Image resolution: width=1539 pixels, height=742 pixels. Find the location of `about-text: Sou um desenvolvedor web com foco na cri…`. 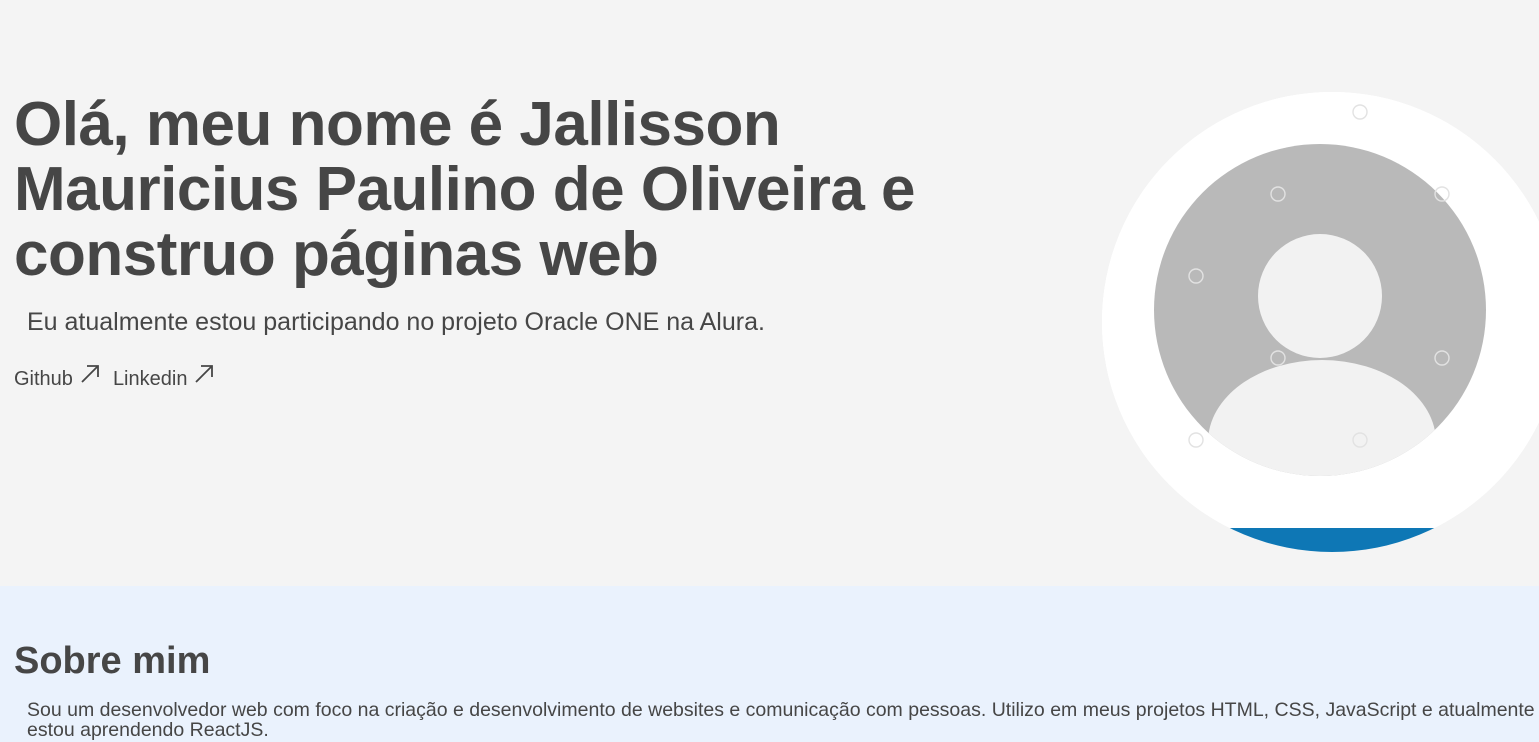

about-text: Sou um desenvolvedor web com foco na cri… is located at coordinates (781, 720).